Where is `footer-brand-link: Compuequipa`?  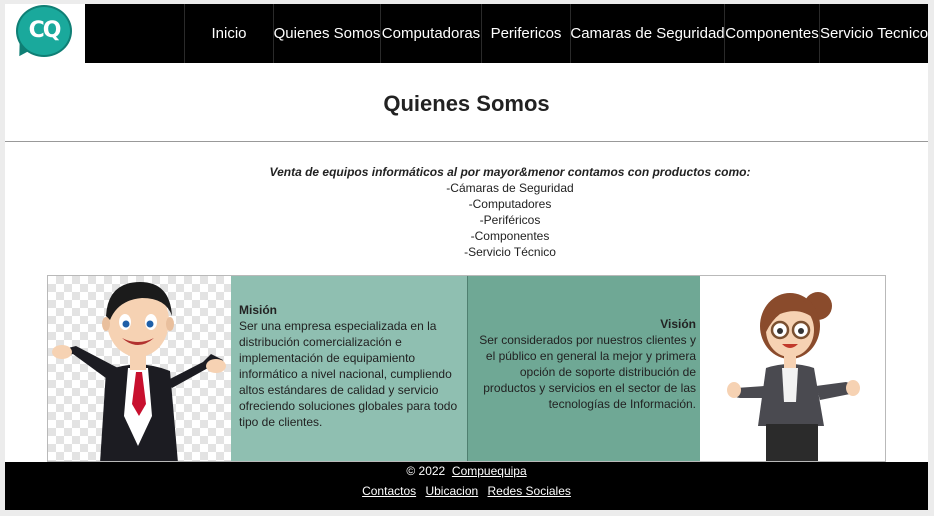
footer-brand-link: Compuequipa is located at coordinates (489, 471).